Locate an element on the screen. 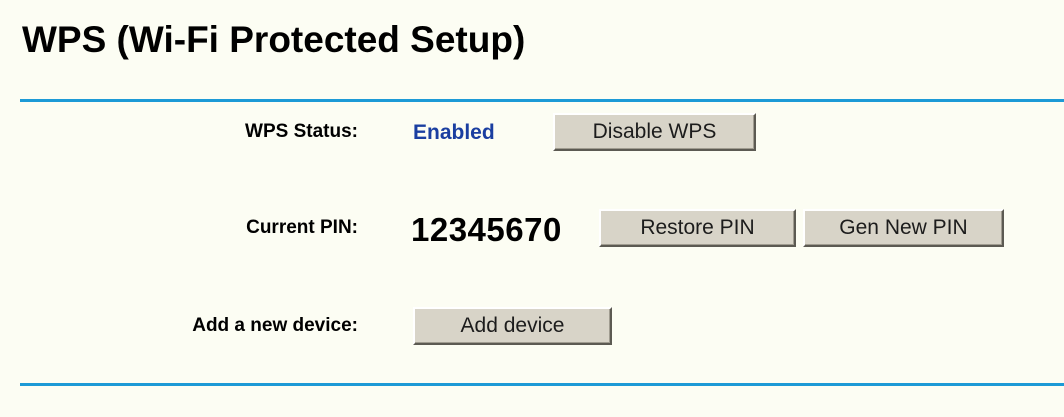  page-title: WPS (Wi-Fi Protected Setup) is located at coordinates (274, 39).